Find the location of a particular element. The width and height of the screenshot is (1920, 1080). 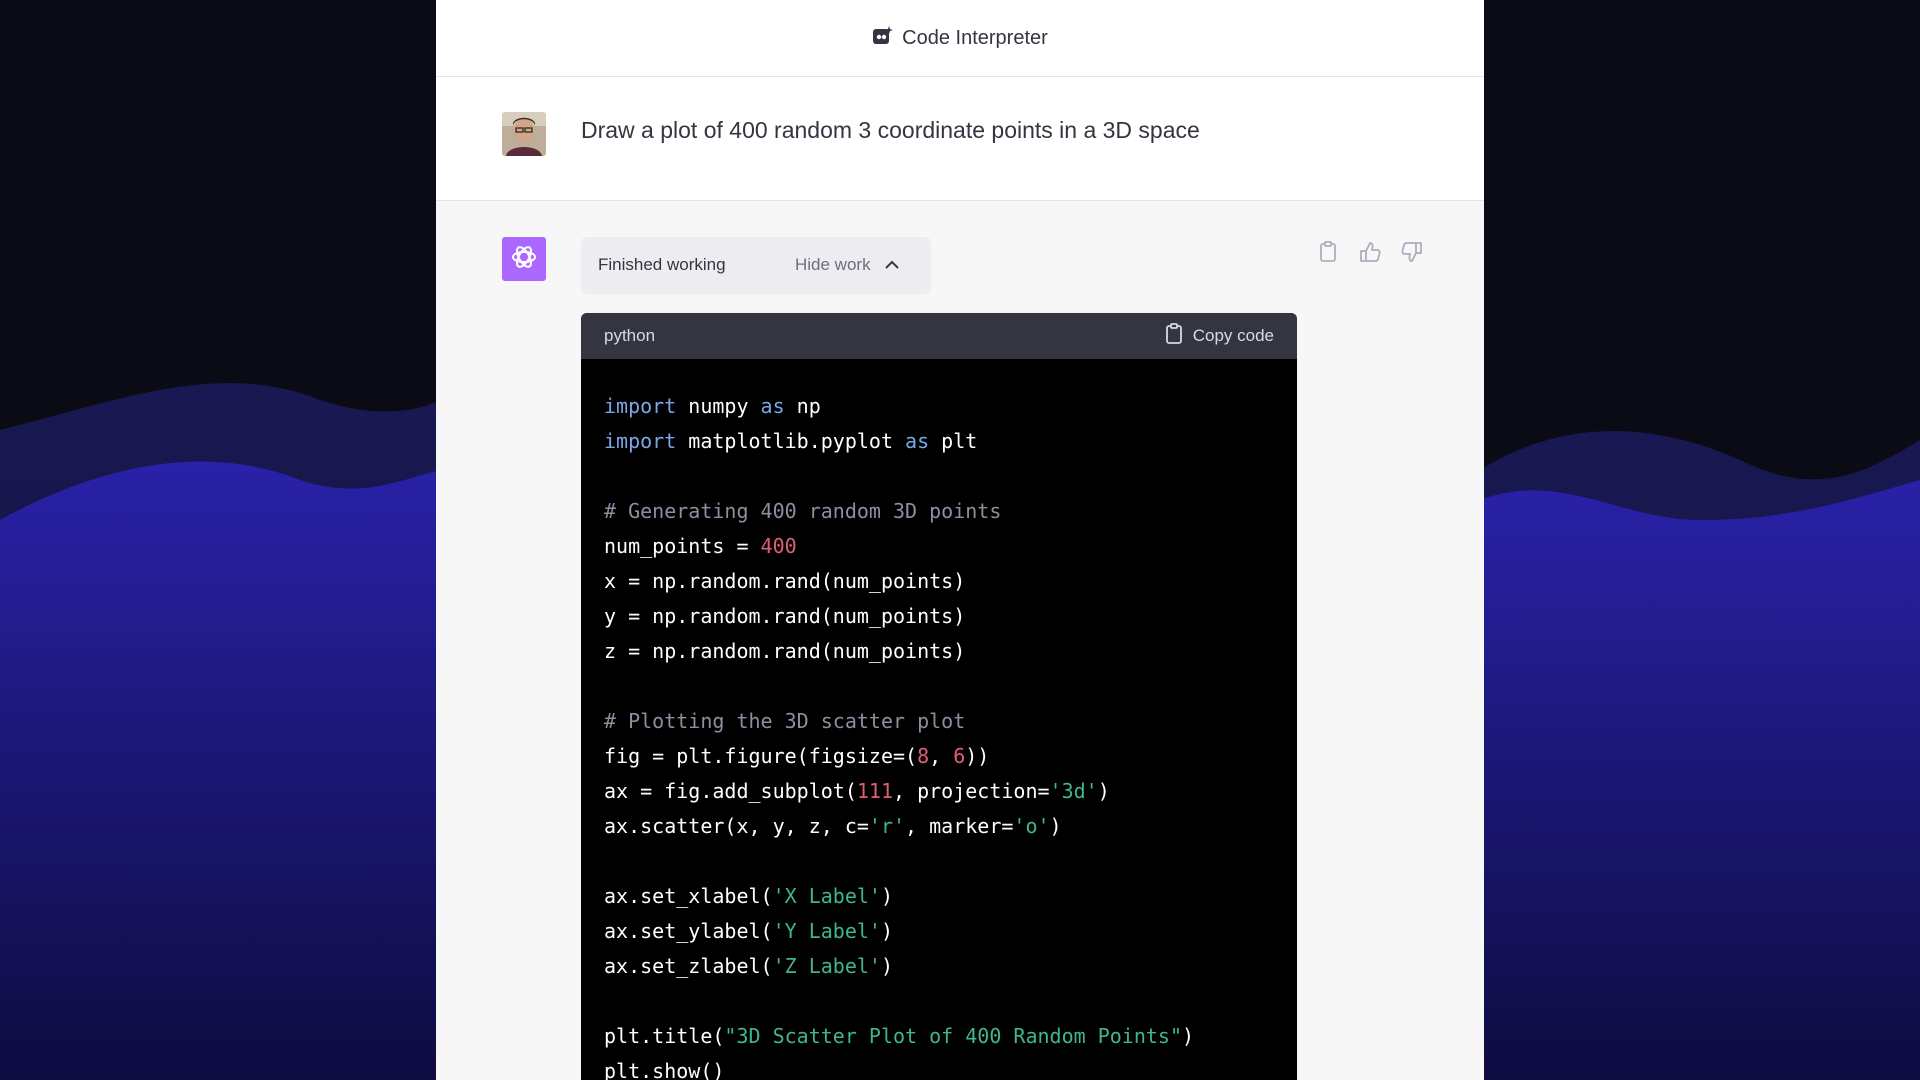

code-line: num_points = 400 is located at coordinates (700, 546).